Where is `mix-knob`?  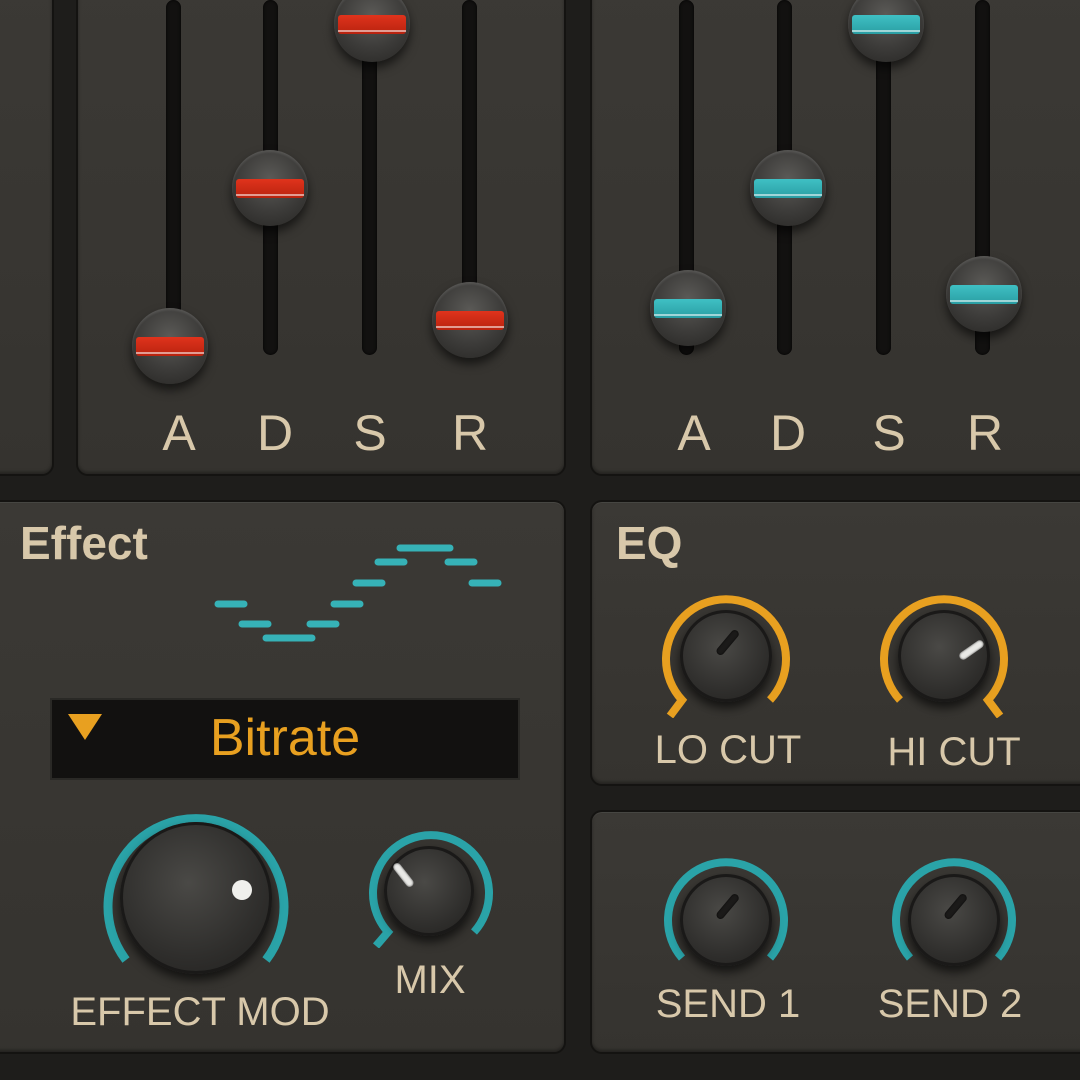 mix-knob is located at coordinates (430, 888).